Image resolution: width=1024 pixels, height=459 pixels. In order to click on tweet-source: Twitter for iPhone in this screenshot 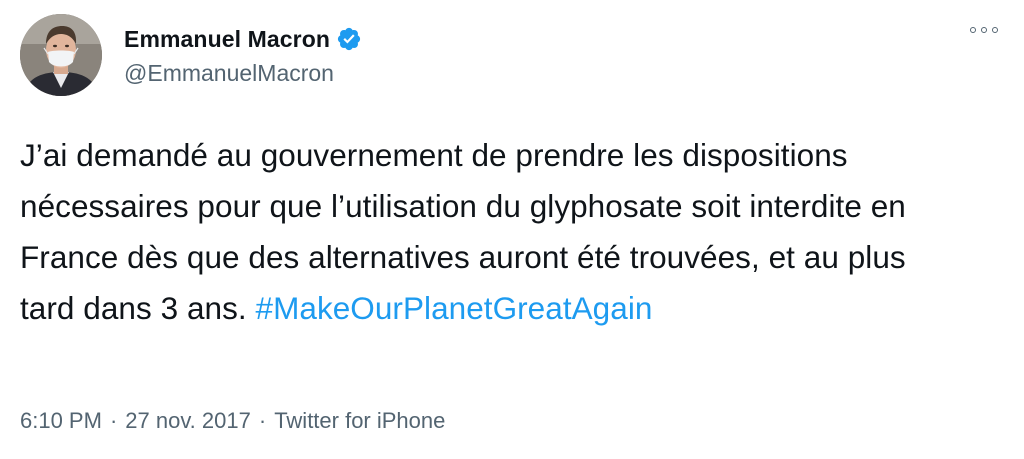, I will do `click(359, 421)`.